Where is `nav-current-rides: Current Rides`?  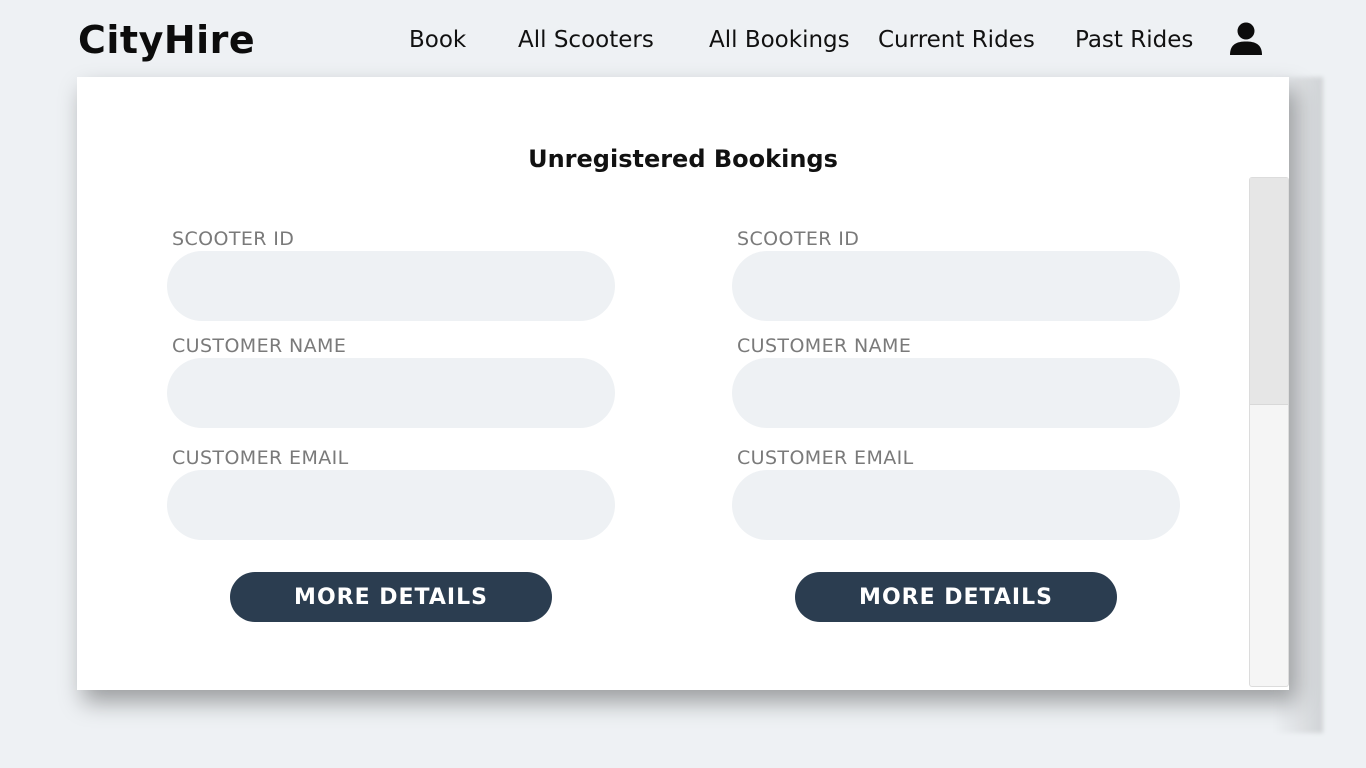 nav-current-rides: Current Rides is located at coordinates (956, 40).